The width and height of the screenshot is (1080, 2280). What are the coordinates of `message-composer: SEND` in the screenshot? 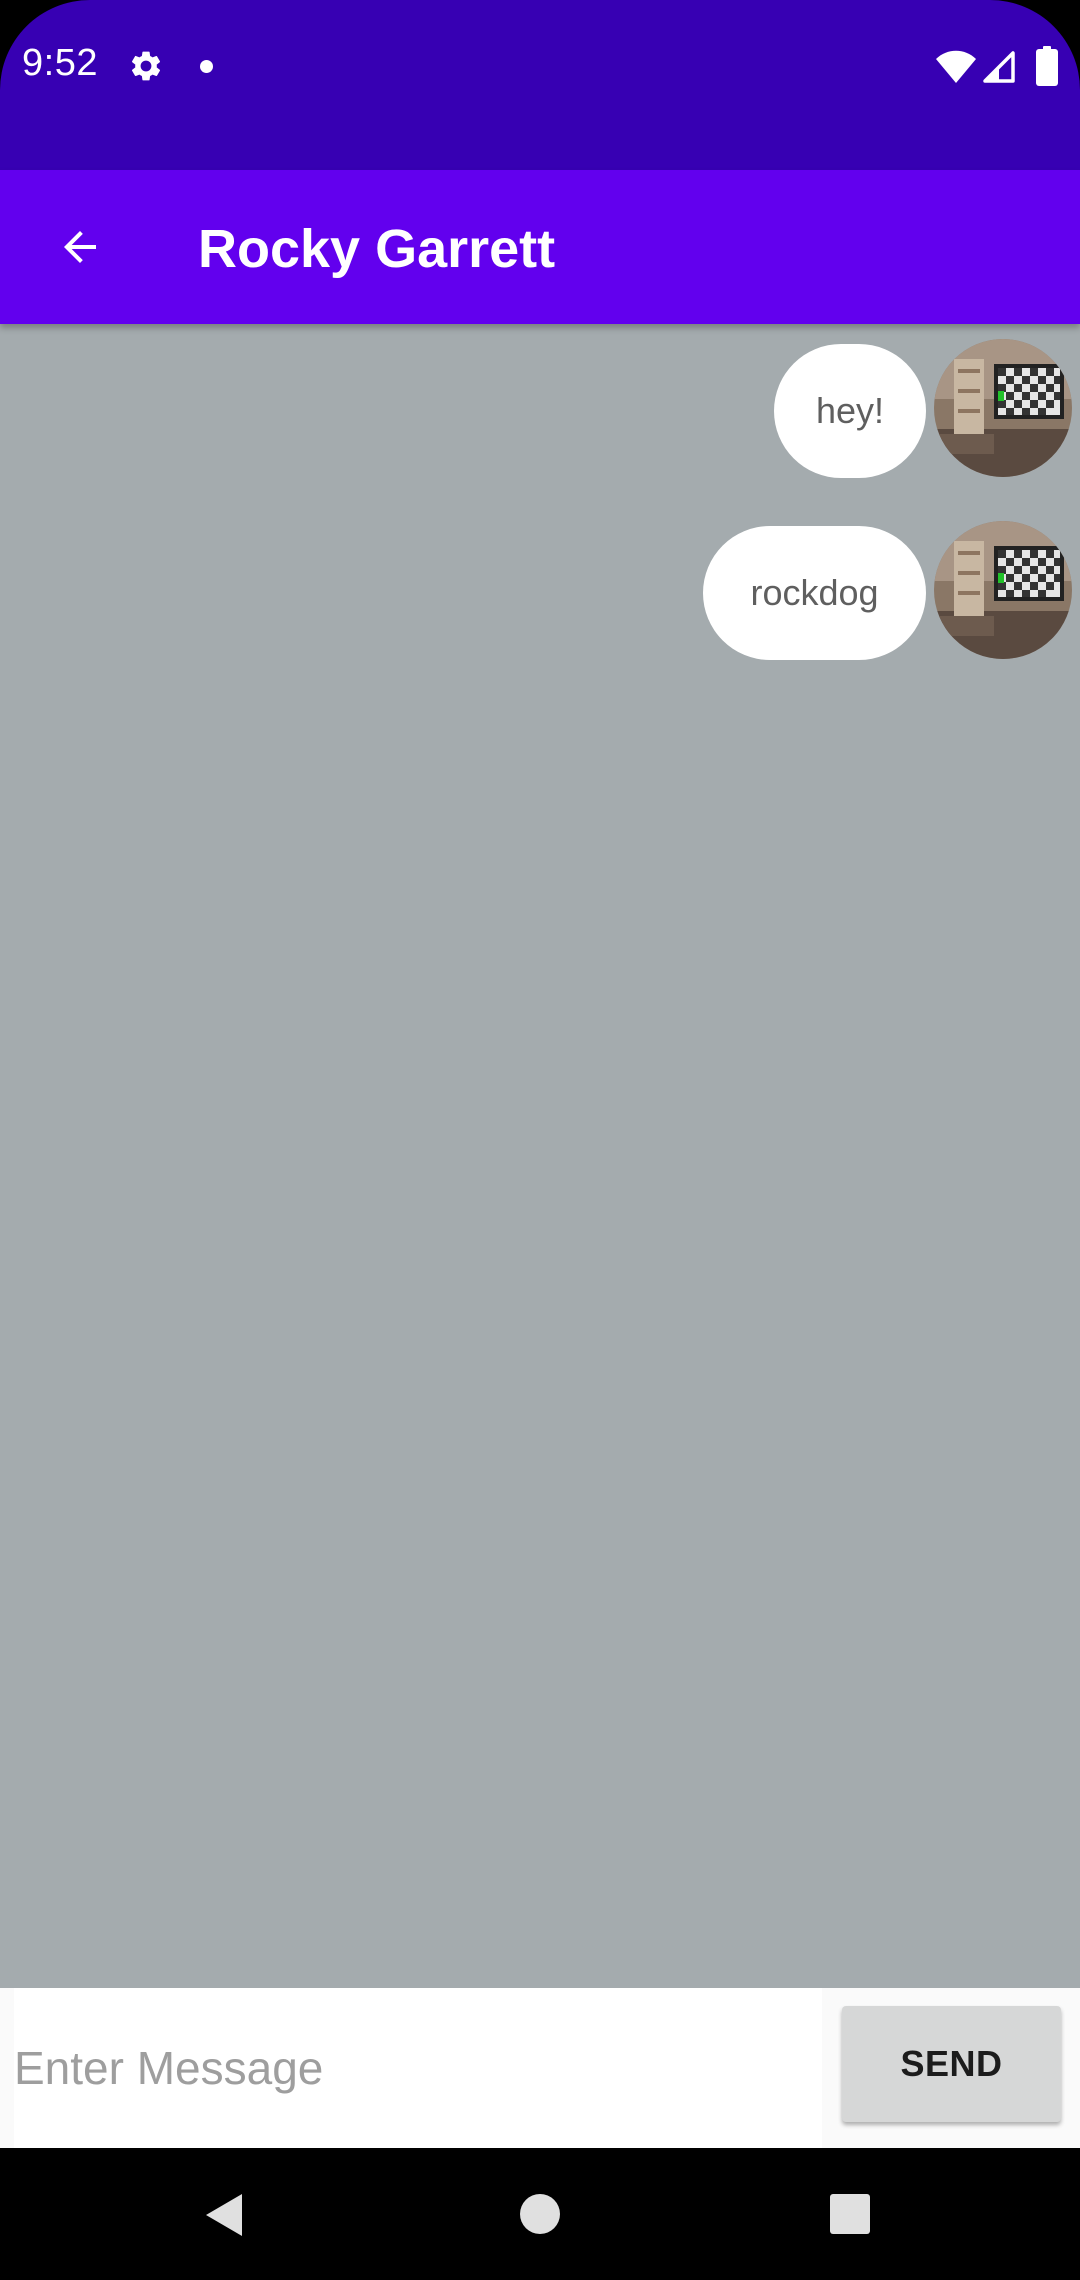 It's located at (540, 2068).